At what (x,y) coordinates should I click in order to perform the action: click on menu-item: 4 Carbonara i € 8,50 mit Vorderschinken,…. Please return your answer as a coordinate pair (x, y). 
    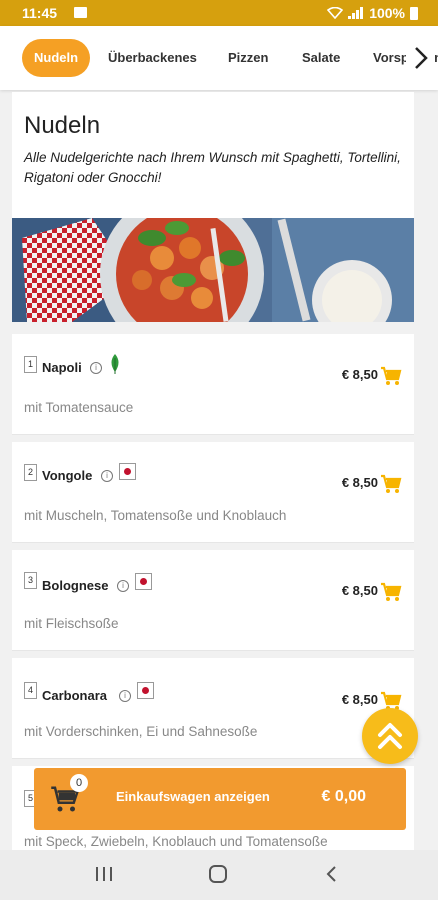
    Looking at the image, I should click on (213, 708).